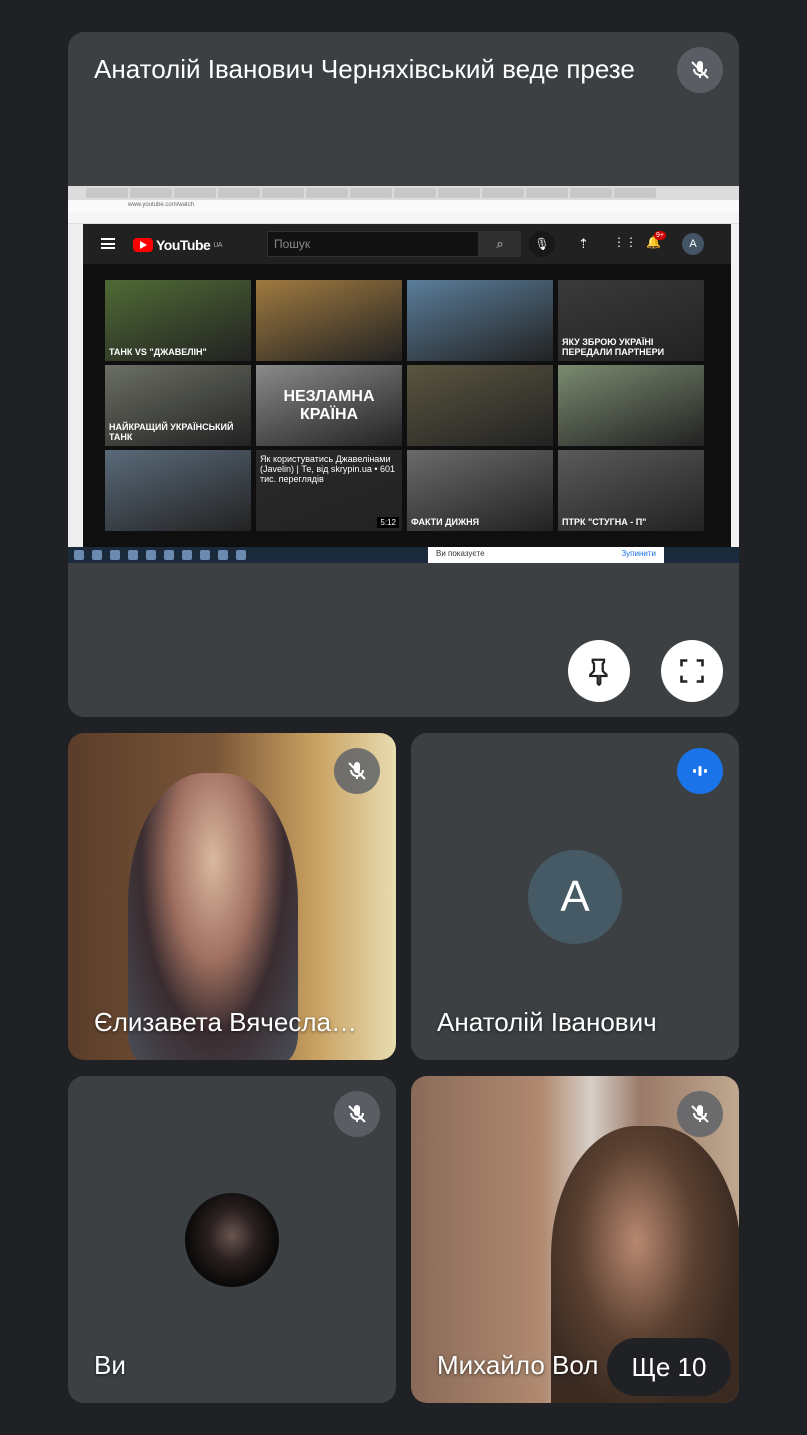  Describe the element at coordinates (613, 347) in the screenshot. I see `thumbnail-text: ЯКУ ЗБРОЮ УКРАЇНІ ПЕРЕДАЛИ ПАРТНЕРИ` at that location.